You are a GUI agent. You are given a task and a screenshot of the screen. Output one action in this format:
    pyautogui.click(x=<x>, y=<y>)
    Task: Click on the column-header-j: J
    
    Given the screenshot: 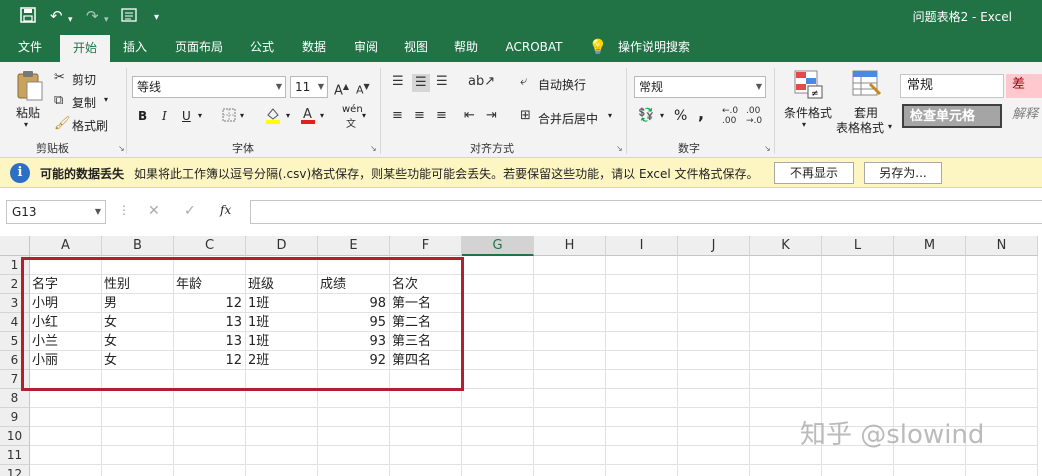 What is the action you would take?
    pyautogui.click(x=714, y=246)
    